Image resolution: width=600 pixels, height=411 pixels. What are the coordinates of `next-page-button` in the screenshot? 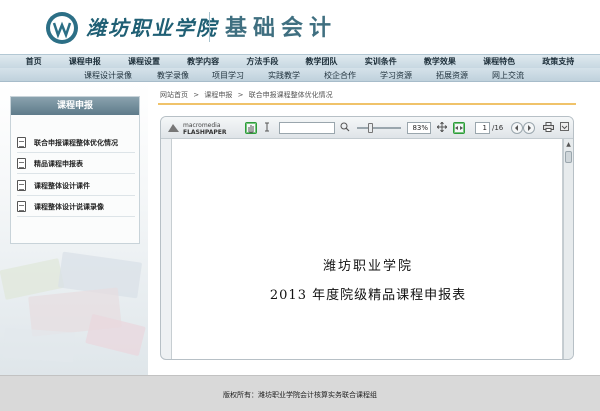 It's located at (529, 128).